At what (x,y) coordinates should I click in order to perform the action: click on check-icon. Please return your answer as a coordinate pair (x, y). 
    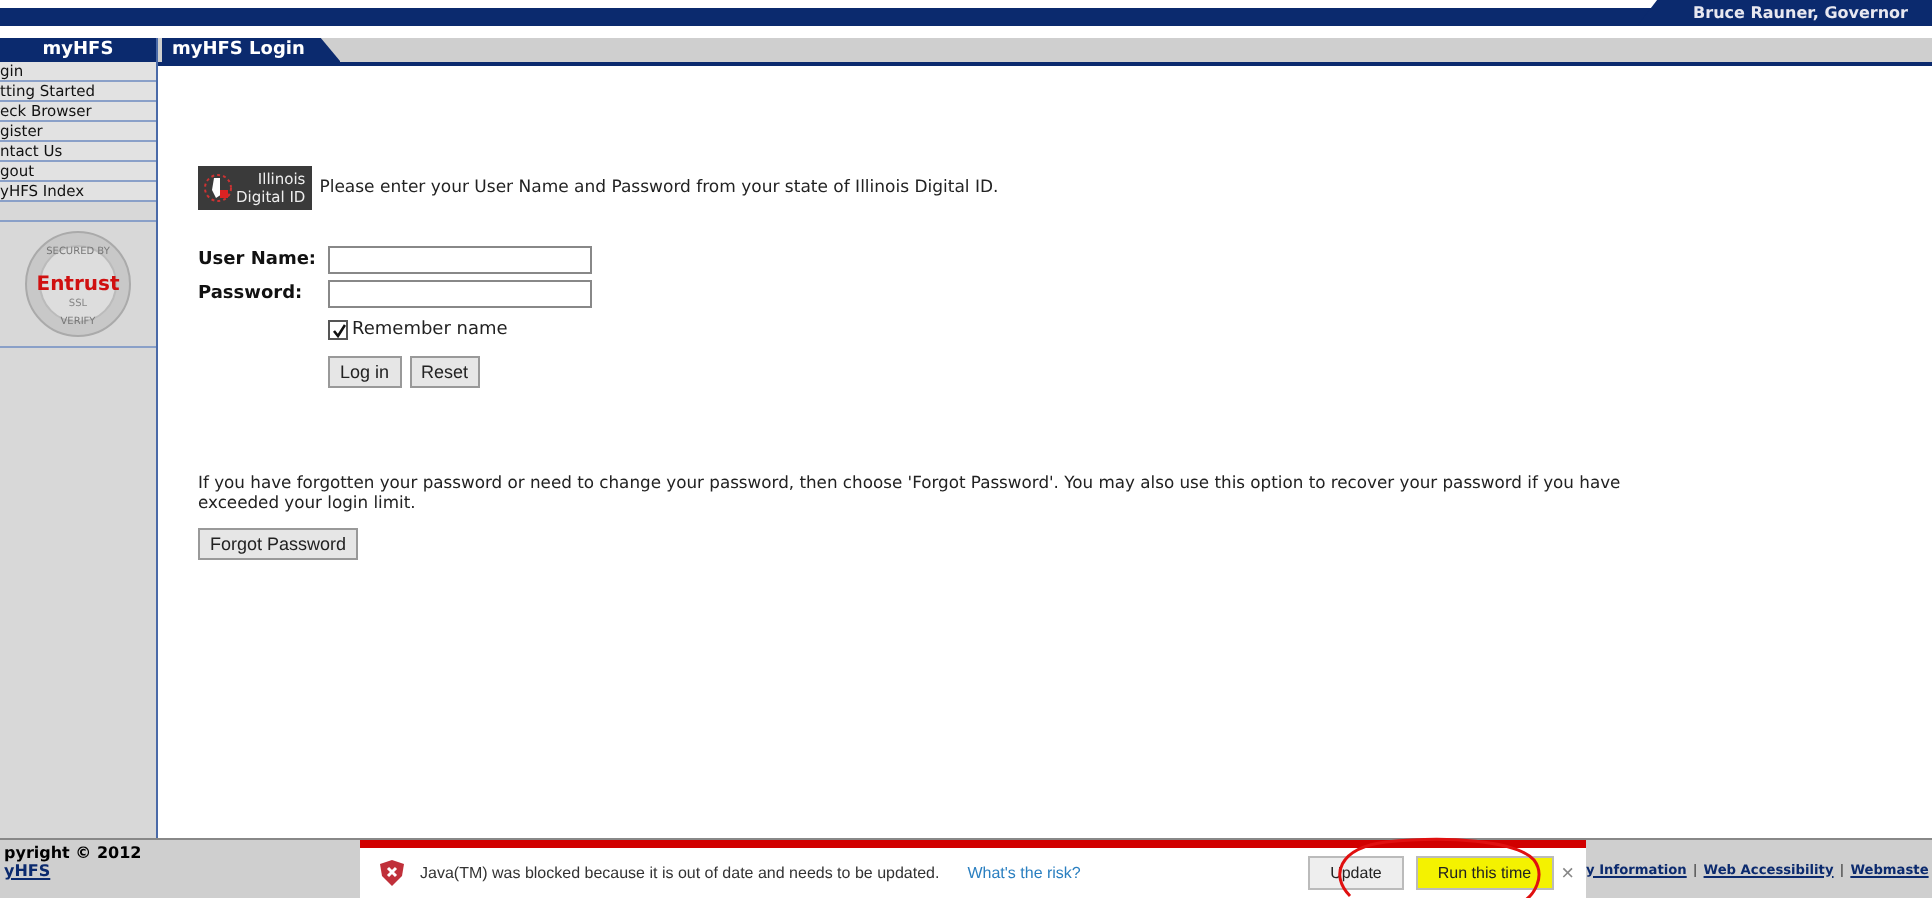
    Looking at the image, I should click on (338, 330).